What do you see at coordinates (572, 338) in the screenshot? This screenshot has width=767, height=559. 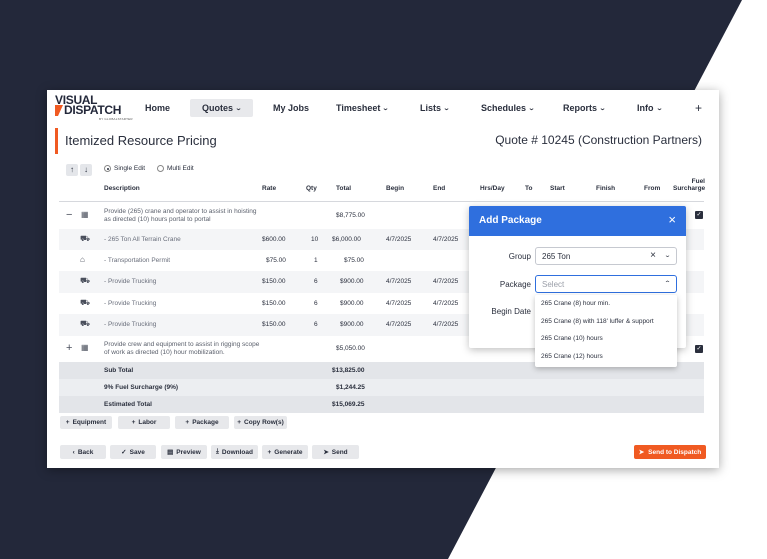 I see `package-option: 265 Crane (10) hours` at bounding box center [572, 338].